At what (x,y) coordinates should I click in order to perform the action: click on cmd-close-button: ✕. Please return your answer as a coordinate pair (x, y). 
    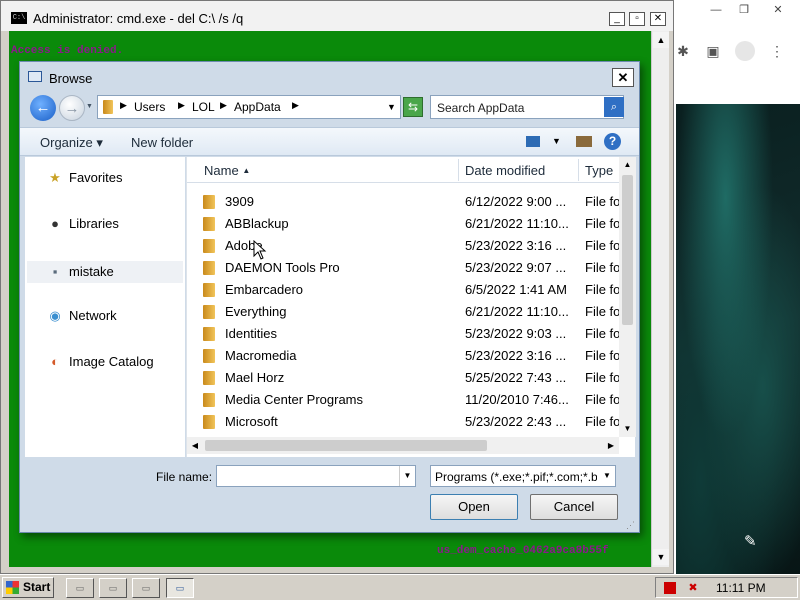
    Looking at the image, I should click on (658, 19).